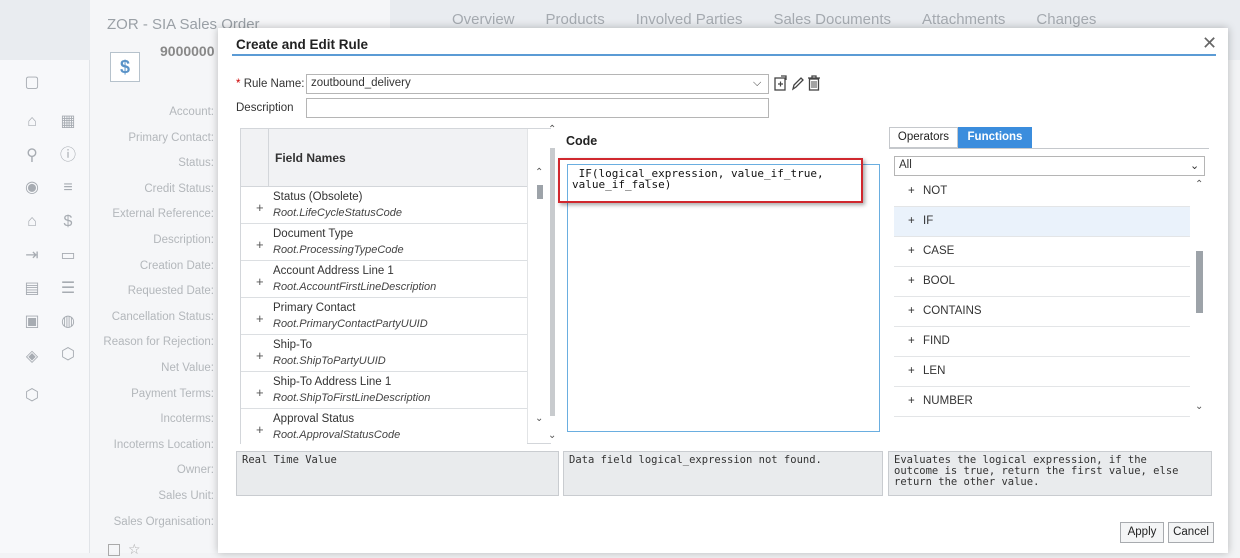 Image resolution: width=1240 pixels, height=558 pixels. I want to click on money-icon: $, so click(68, 222).